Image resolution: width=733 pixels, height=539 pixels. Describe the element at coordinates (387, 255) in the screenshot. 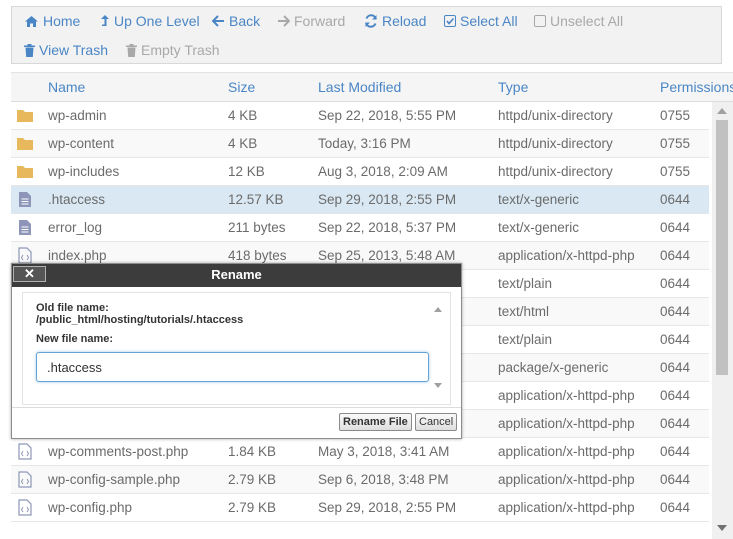

I see `last-modified-cell: Sep 25, 2013, 5:48 AM` at that location.